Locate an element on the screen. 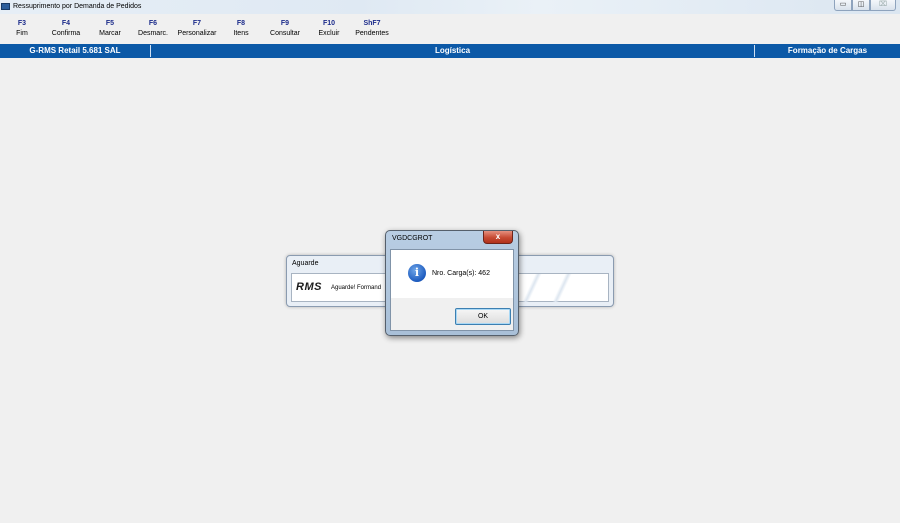 Image resolution: width=900 pixels, height=523 pixels. function-name: Formação de Cargas is located at coordinates (827, 50).